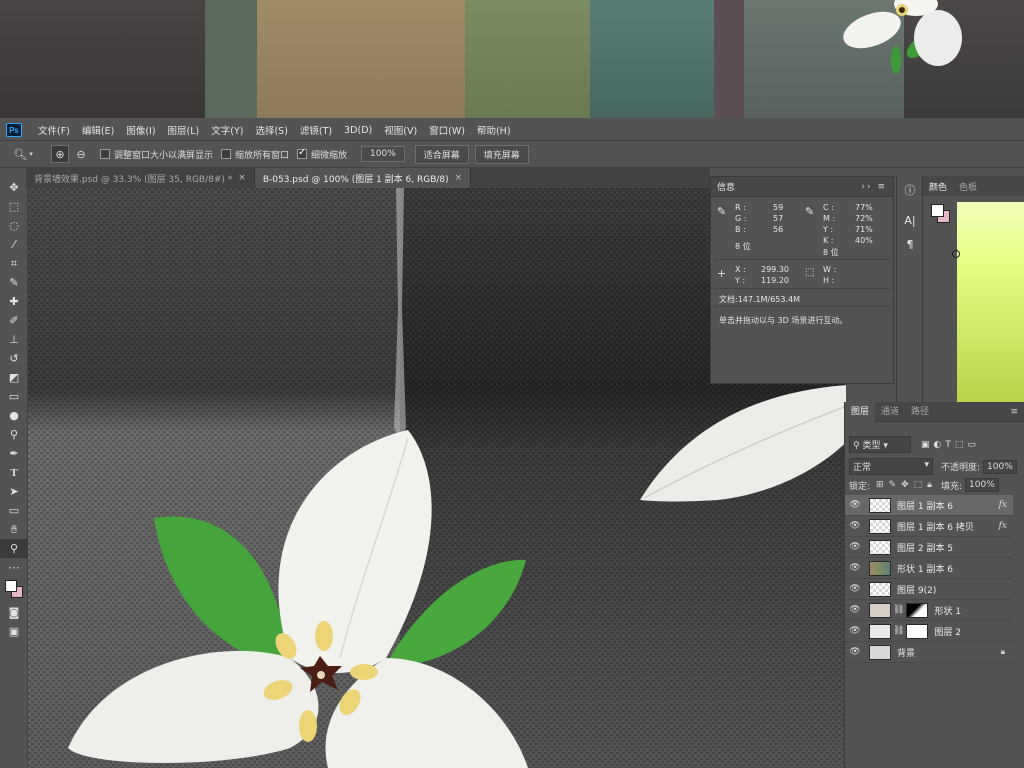 This screenshot has width=1024, height=768. Describe the element at coordinates (271, 130) in the screenshot. I see `menu-select: 选择(S)` at that location.